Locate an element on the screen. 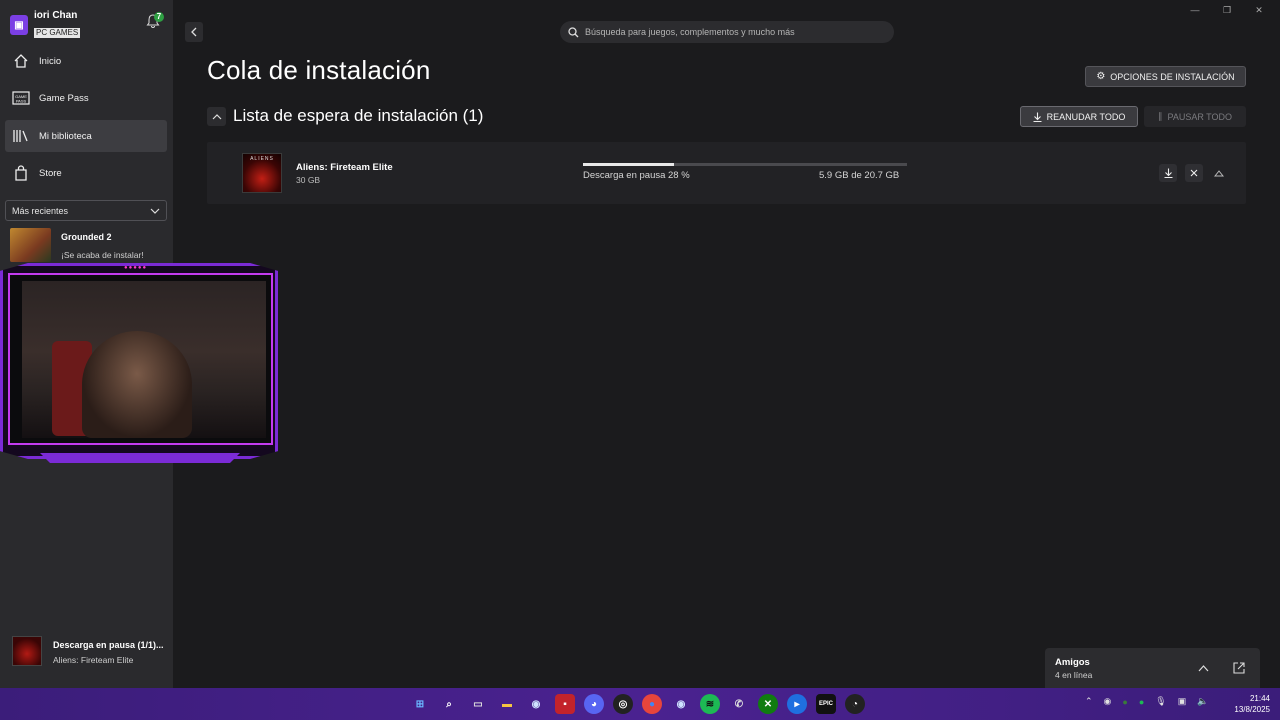 This screenshot has height=720, width=1280. queue-item-title: Aliens: Fireteam Elite is located at coordinates (344, 167).